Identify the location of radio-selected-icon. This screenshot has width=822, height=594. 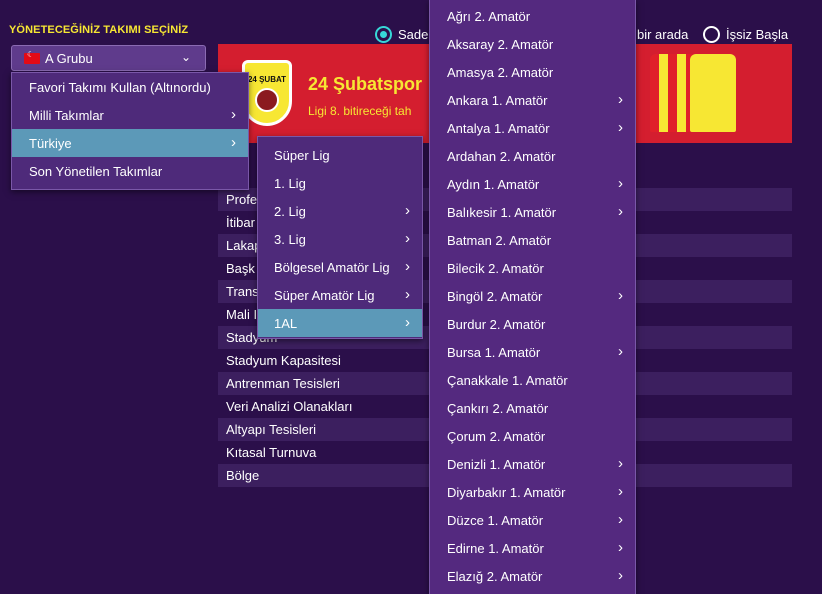
(383, 34).